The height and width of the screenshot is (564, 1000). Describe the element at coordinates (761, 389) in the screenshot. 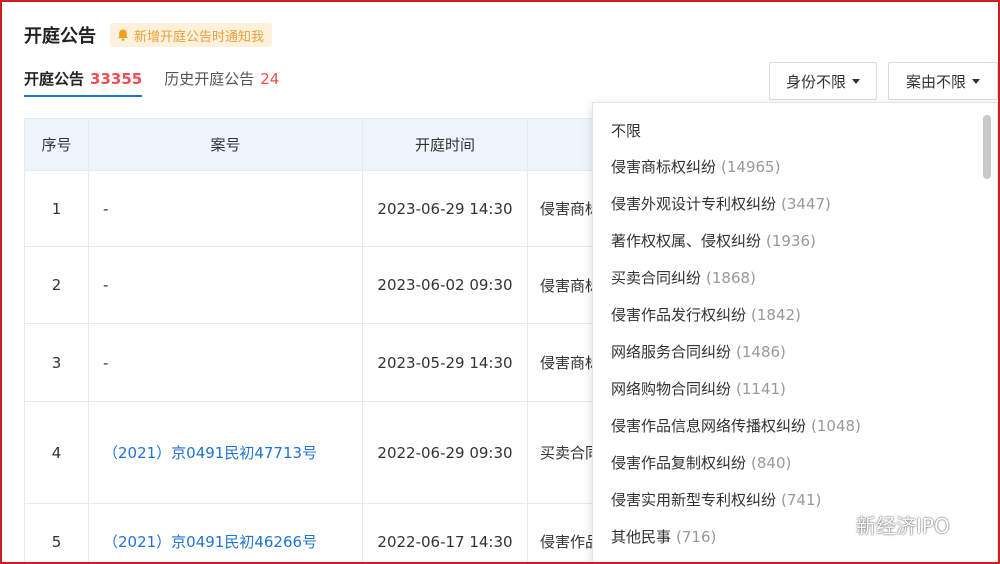

I see `dropdown-item-count: (1141)` at that location.